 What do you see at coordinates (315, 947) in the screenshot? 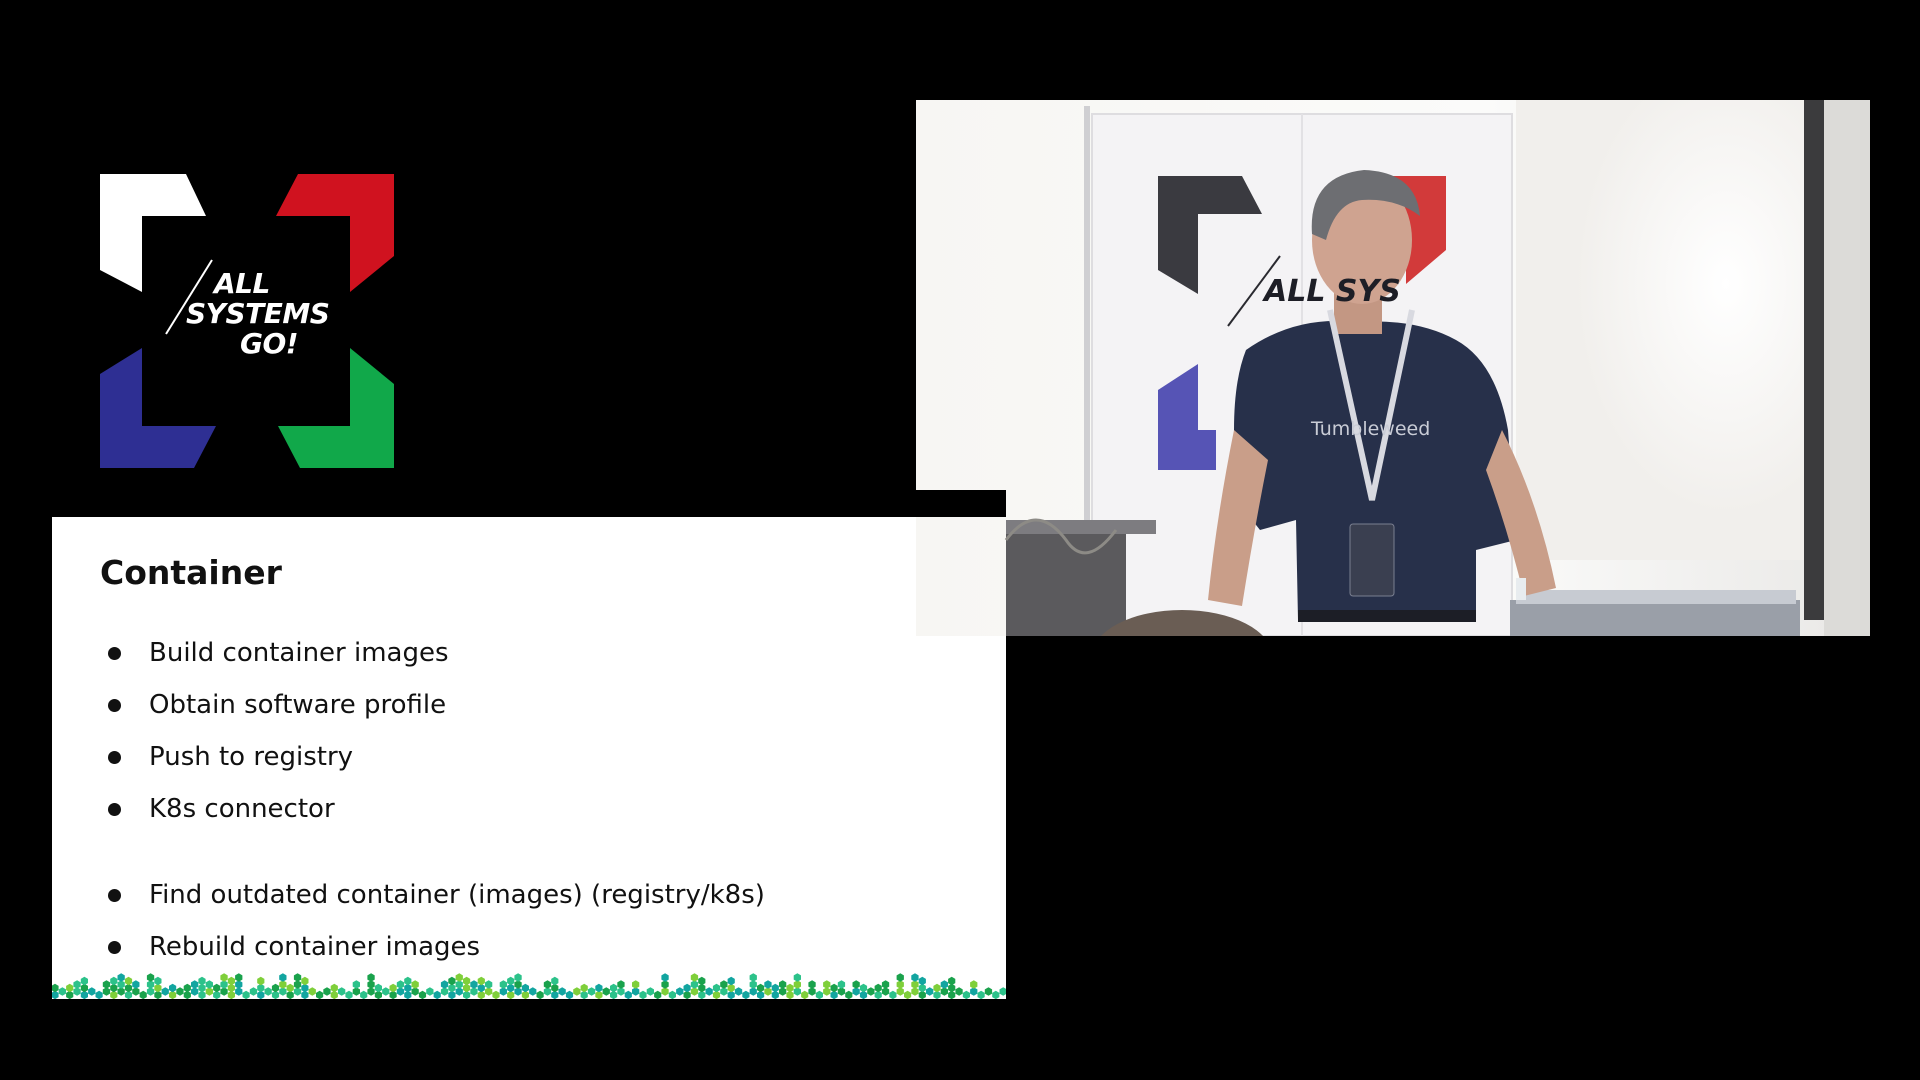
I see `bullet-text: Rebuild container images` at bounding box center [315, 947].